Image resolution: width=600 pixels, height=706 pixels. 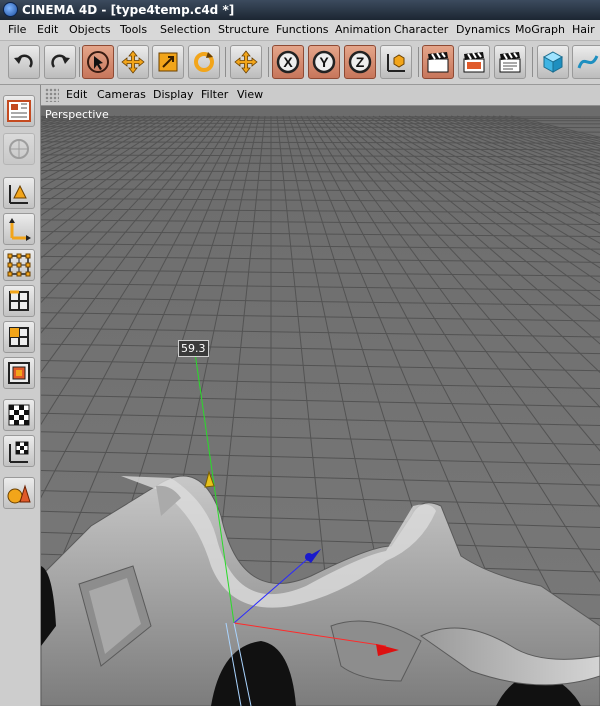 I want to click on menu-tools: Tools, so click(x=133, y=29).